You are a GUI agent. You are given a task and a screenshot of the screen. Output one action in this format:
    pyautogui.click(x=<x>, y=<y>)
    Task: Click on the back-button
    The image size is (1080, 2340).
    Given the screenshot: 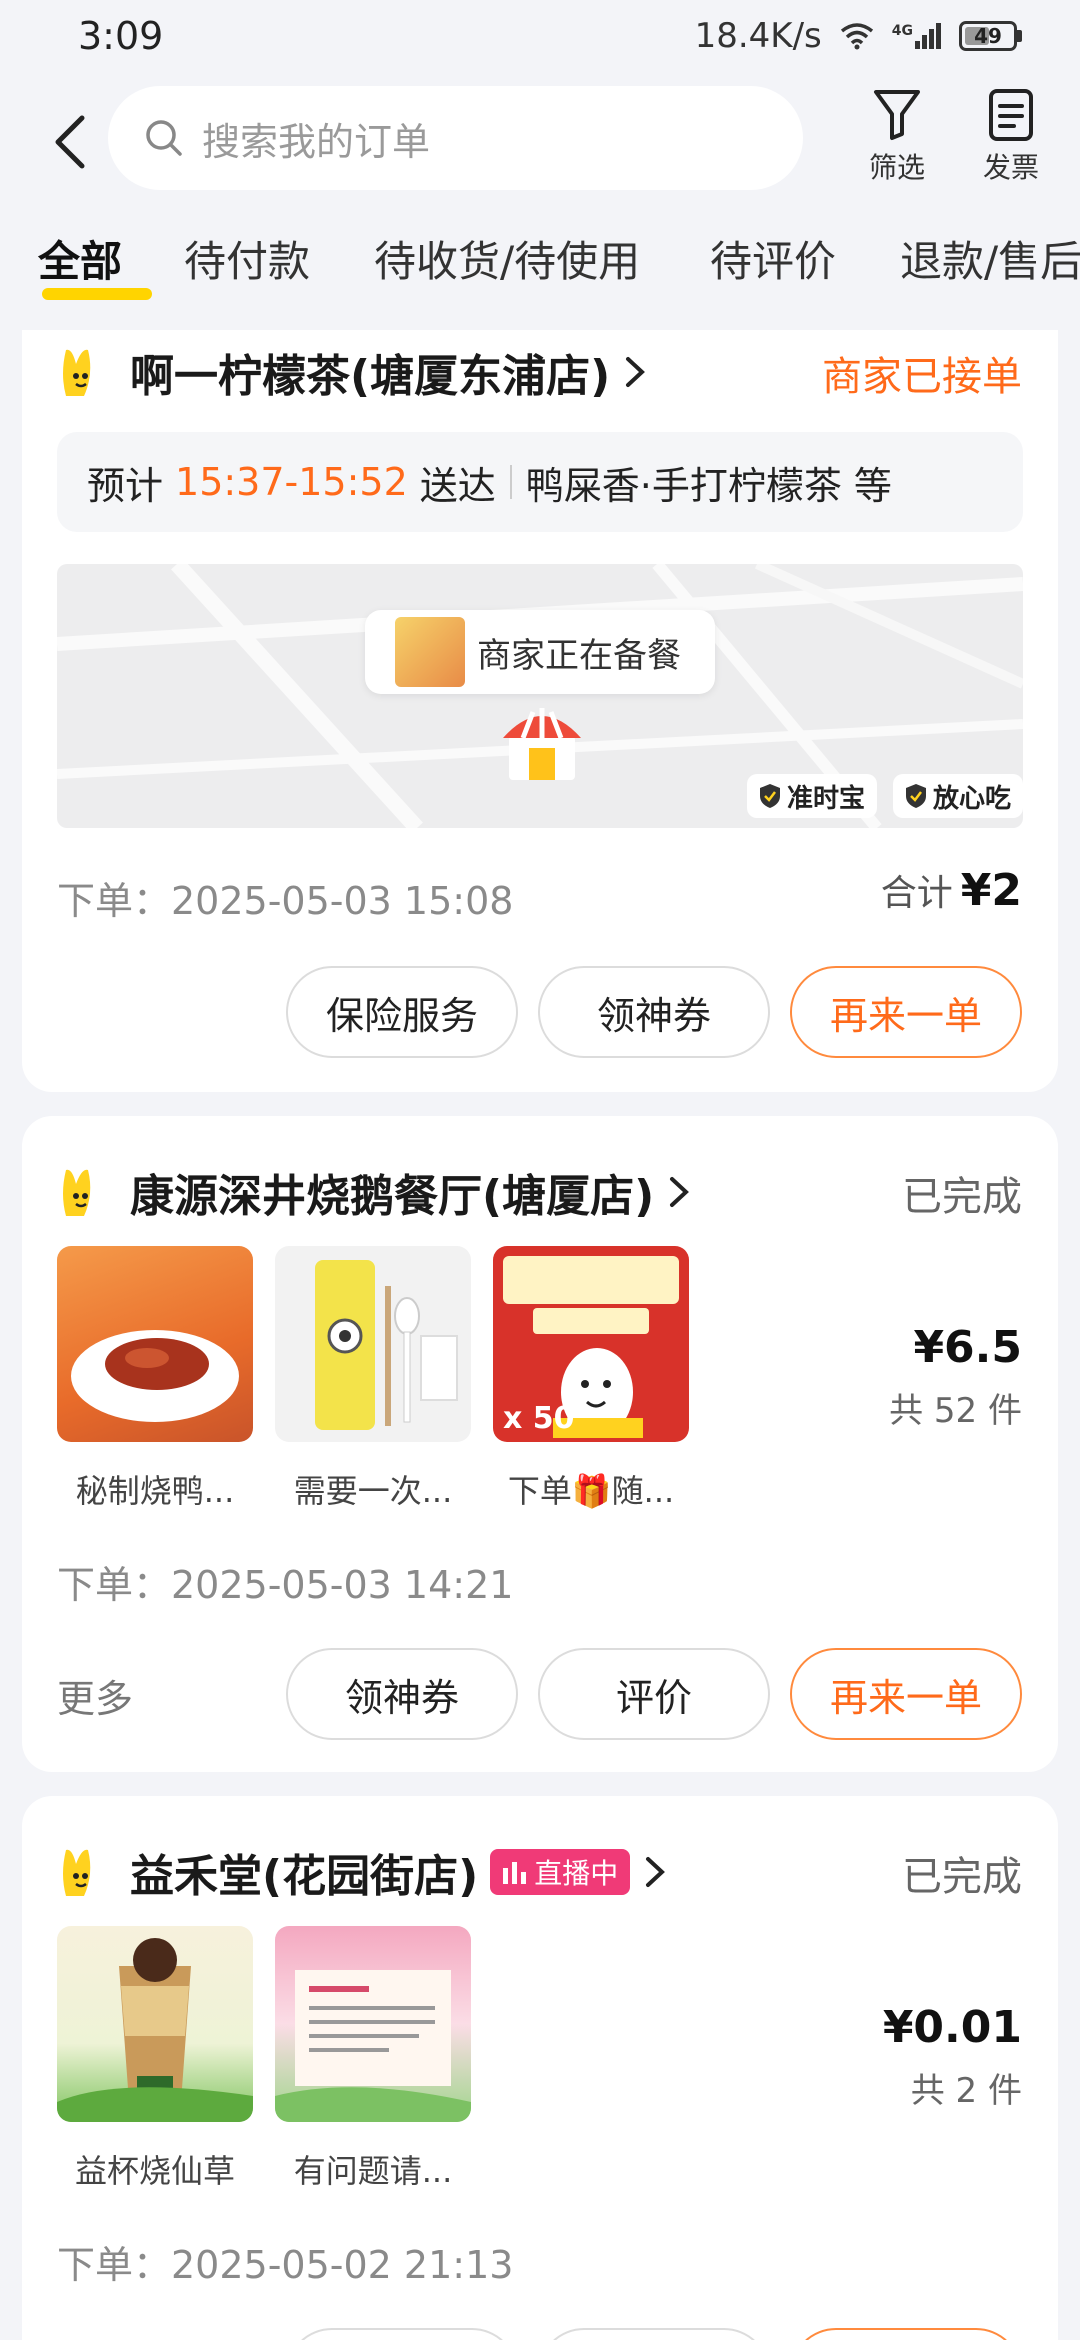 What is the action you would take?
    pyautogui.click(x=70, y=142)
    